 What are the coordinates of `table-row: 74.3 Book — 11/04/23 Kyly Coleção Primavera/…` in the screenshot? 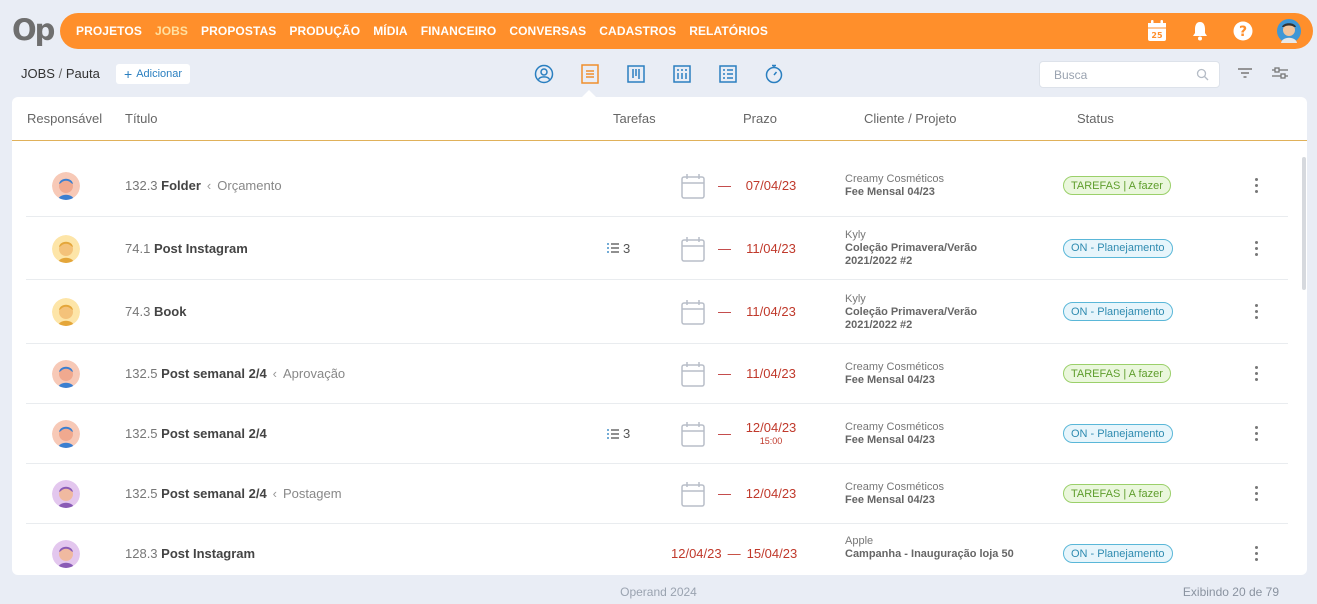 It's located at (657, 312).